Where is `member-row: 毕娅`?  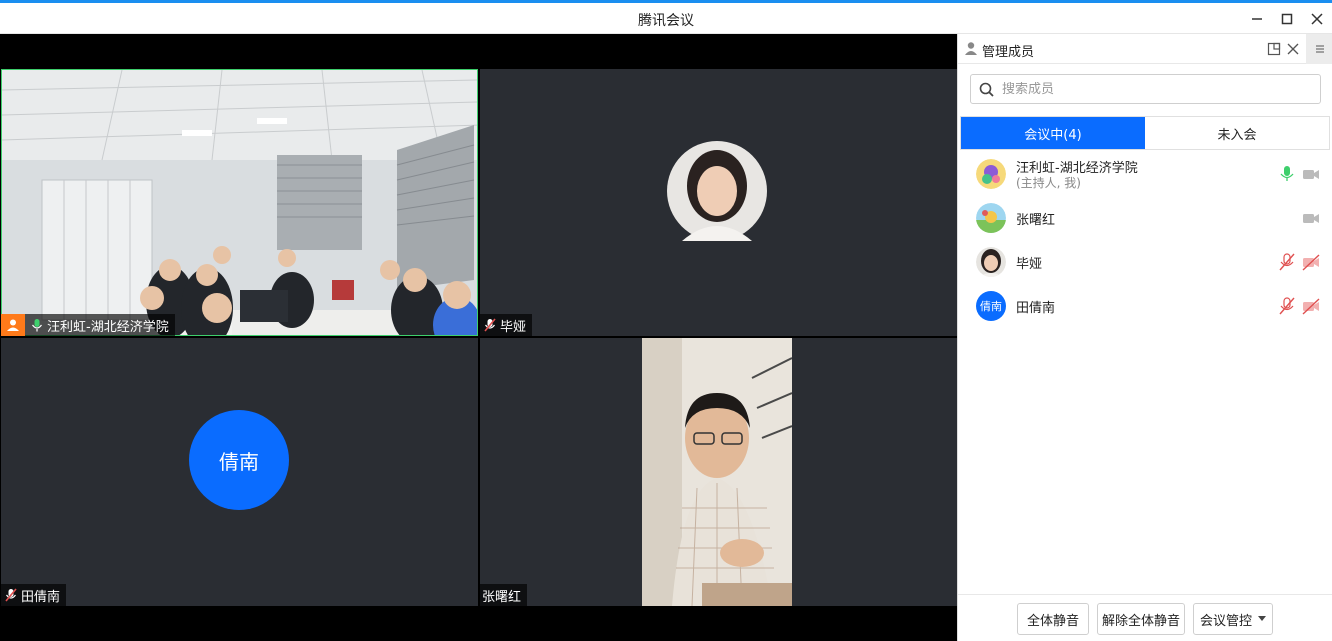 member-row: 毕娅 is located at coordinates (1145, 262).